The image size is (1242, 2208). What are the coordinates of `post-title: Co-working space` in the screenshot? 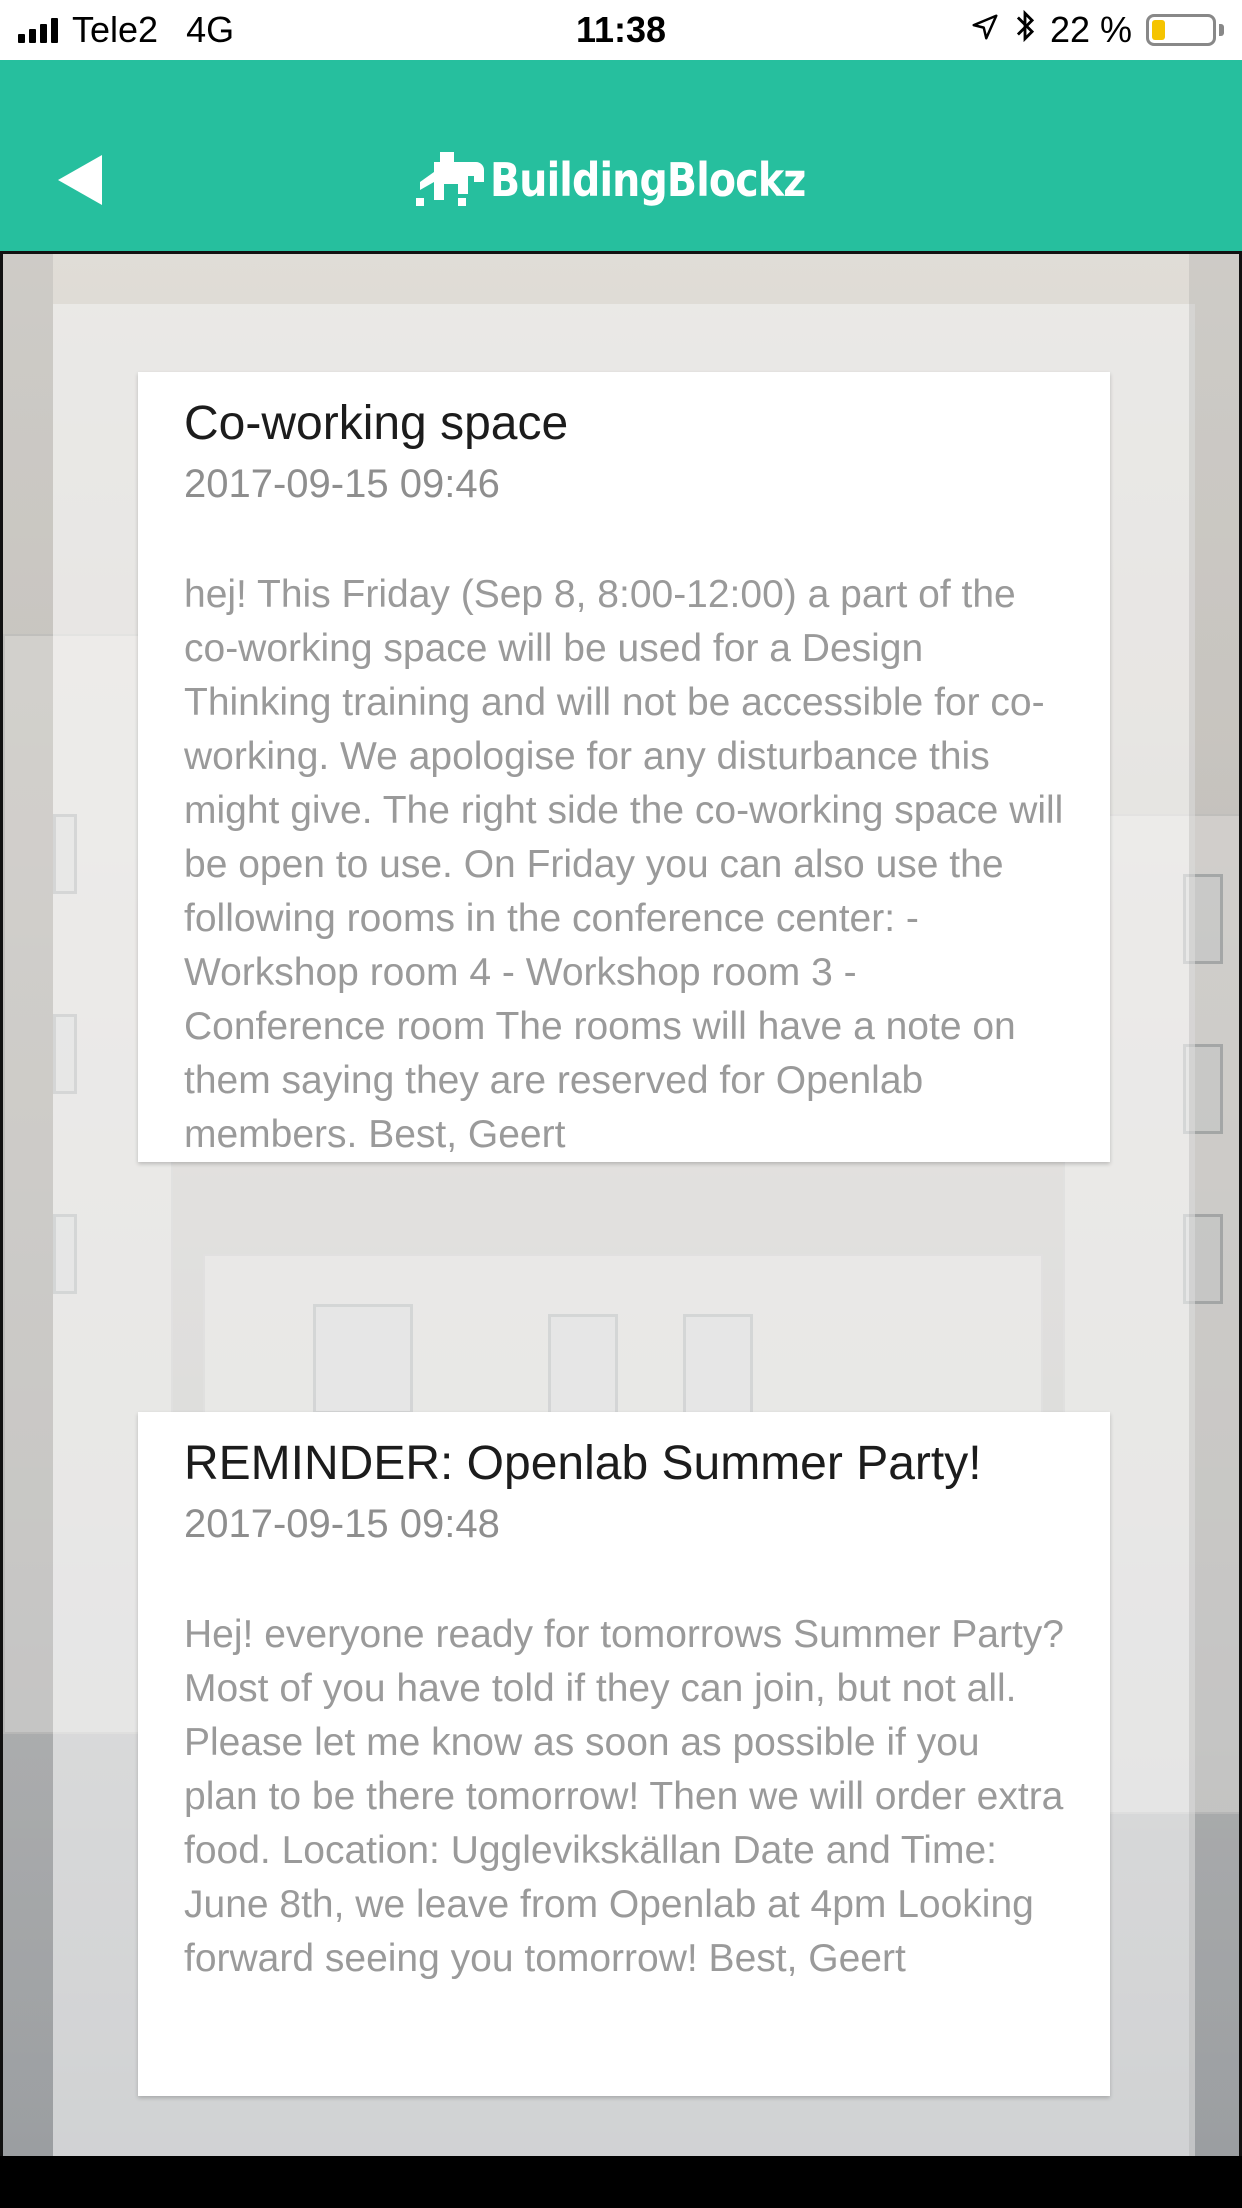 It's located at (376, 423).